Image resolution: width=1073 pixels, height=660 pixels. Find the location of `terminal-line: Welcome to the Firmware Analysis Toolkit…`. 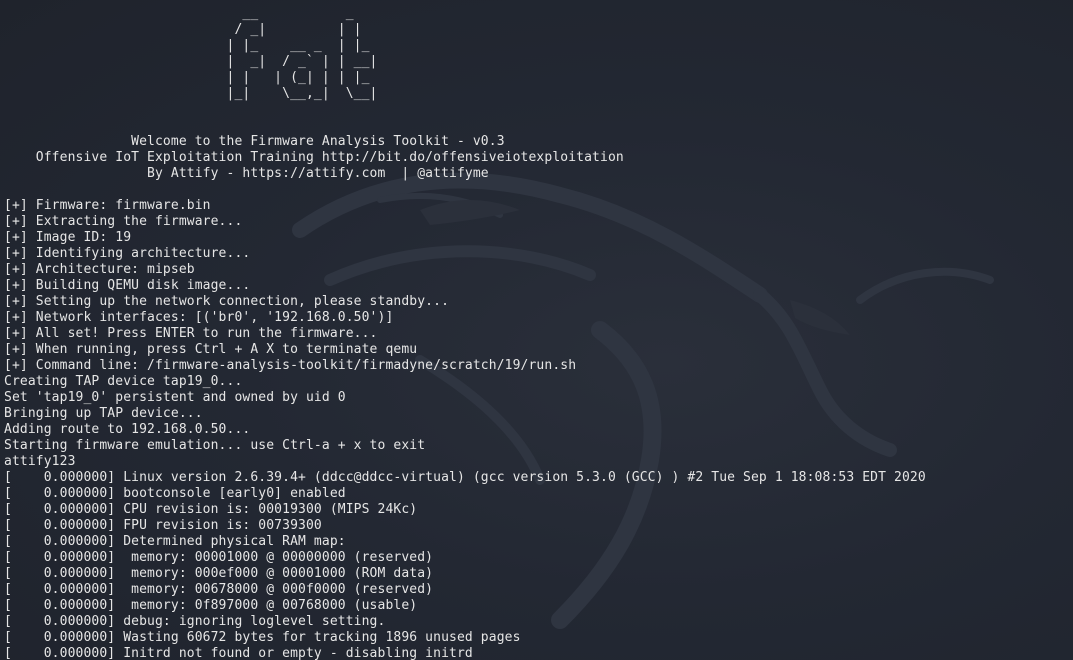

terminal-line: Welcome to the Firmware Analysis Toolkit… is located at coordinates (254, 141).